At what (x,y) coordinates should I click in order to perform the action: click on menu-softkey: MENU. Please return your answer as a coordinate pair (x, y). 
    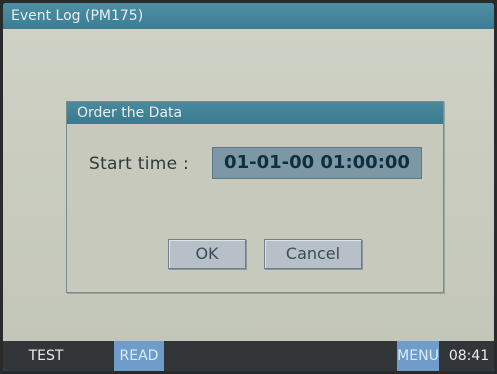
    Looking at the image, I should click on (418, 356).